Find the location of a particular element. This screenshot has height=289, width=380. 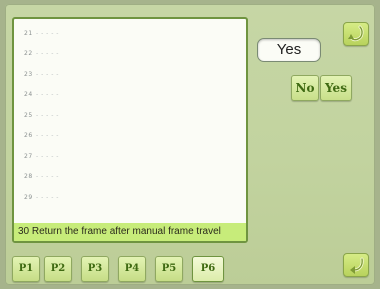

list-item-number: 29 is located at coordinates (28, 197).